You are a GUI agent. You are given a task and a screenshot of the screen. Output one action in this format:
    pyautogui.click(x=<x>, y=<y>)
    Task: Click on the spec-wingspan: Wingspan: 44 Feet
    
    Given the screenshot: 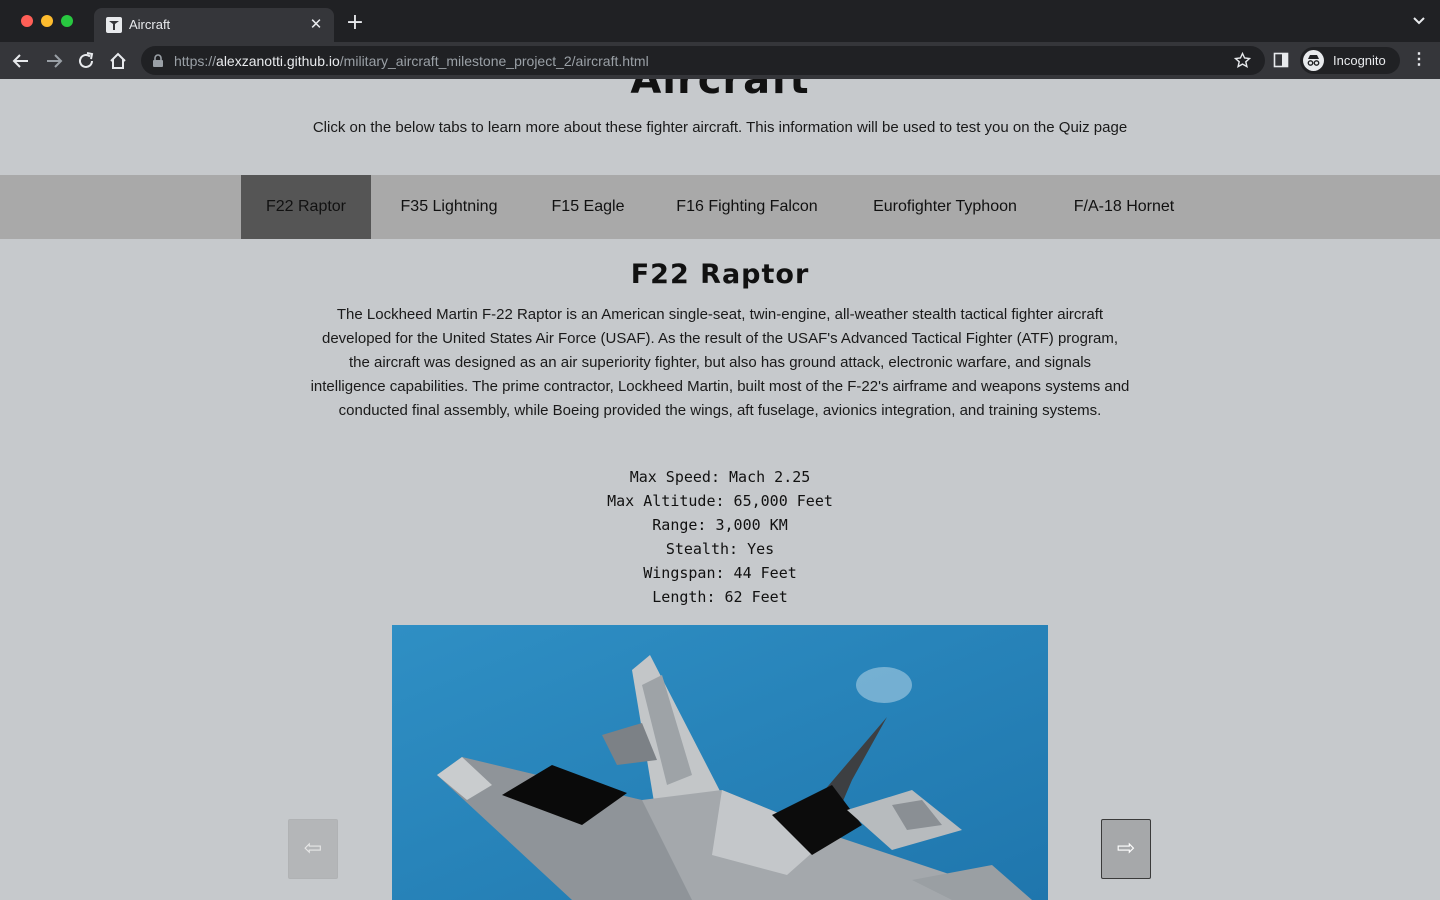 What is the action you would take?
    pyautogui.click(x=720, y=573)
    